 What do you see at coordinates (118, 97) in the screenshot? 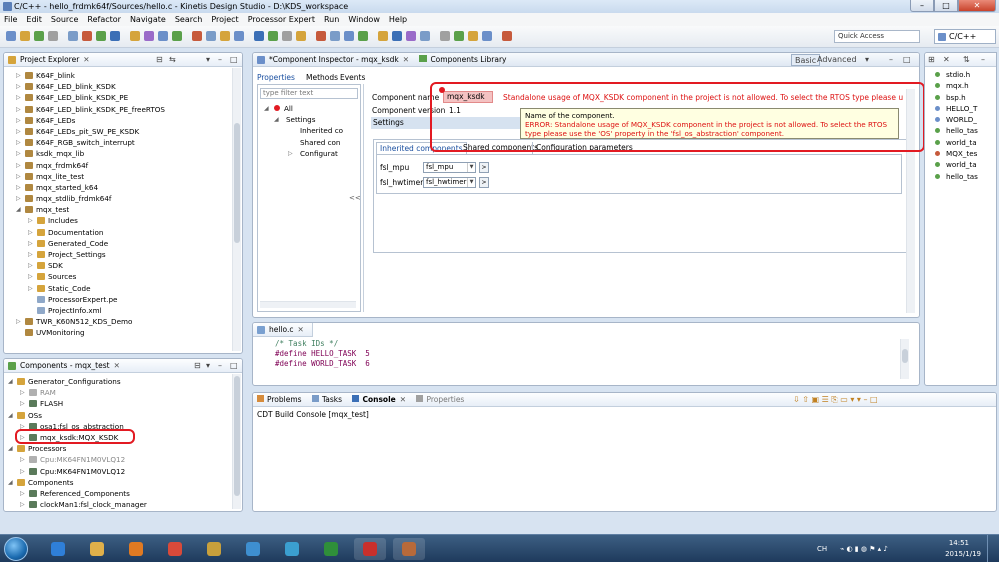
I see `tree-item: ▷ K64F_LED_blink_KSDK_PE` at bounding box center [118, 97].